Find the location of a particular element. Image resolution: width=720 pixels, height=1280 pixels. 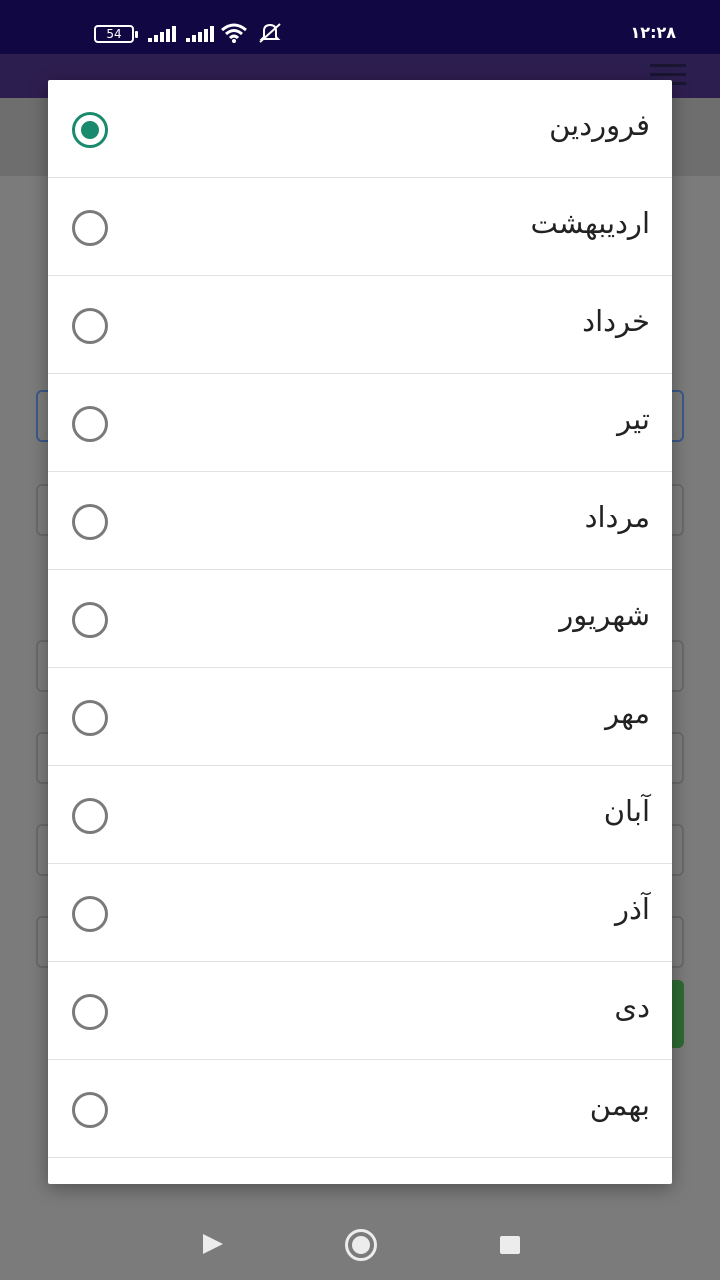

back-icon is located at coordinates (213, 1244).